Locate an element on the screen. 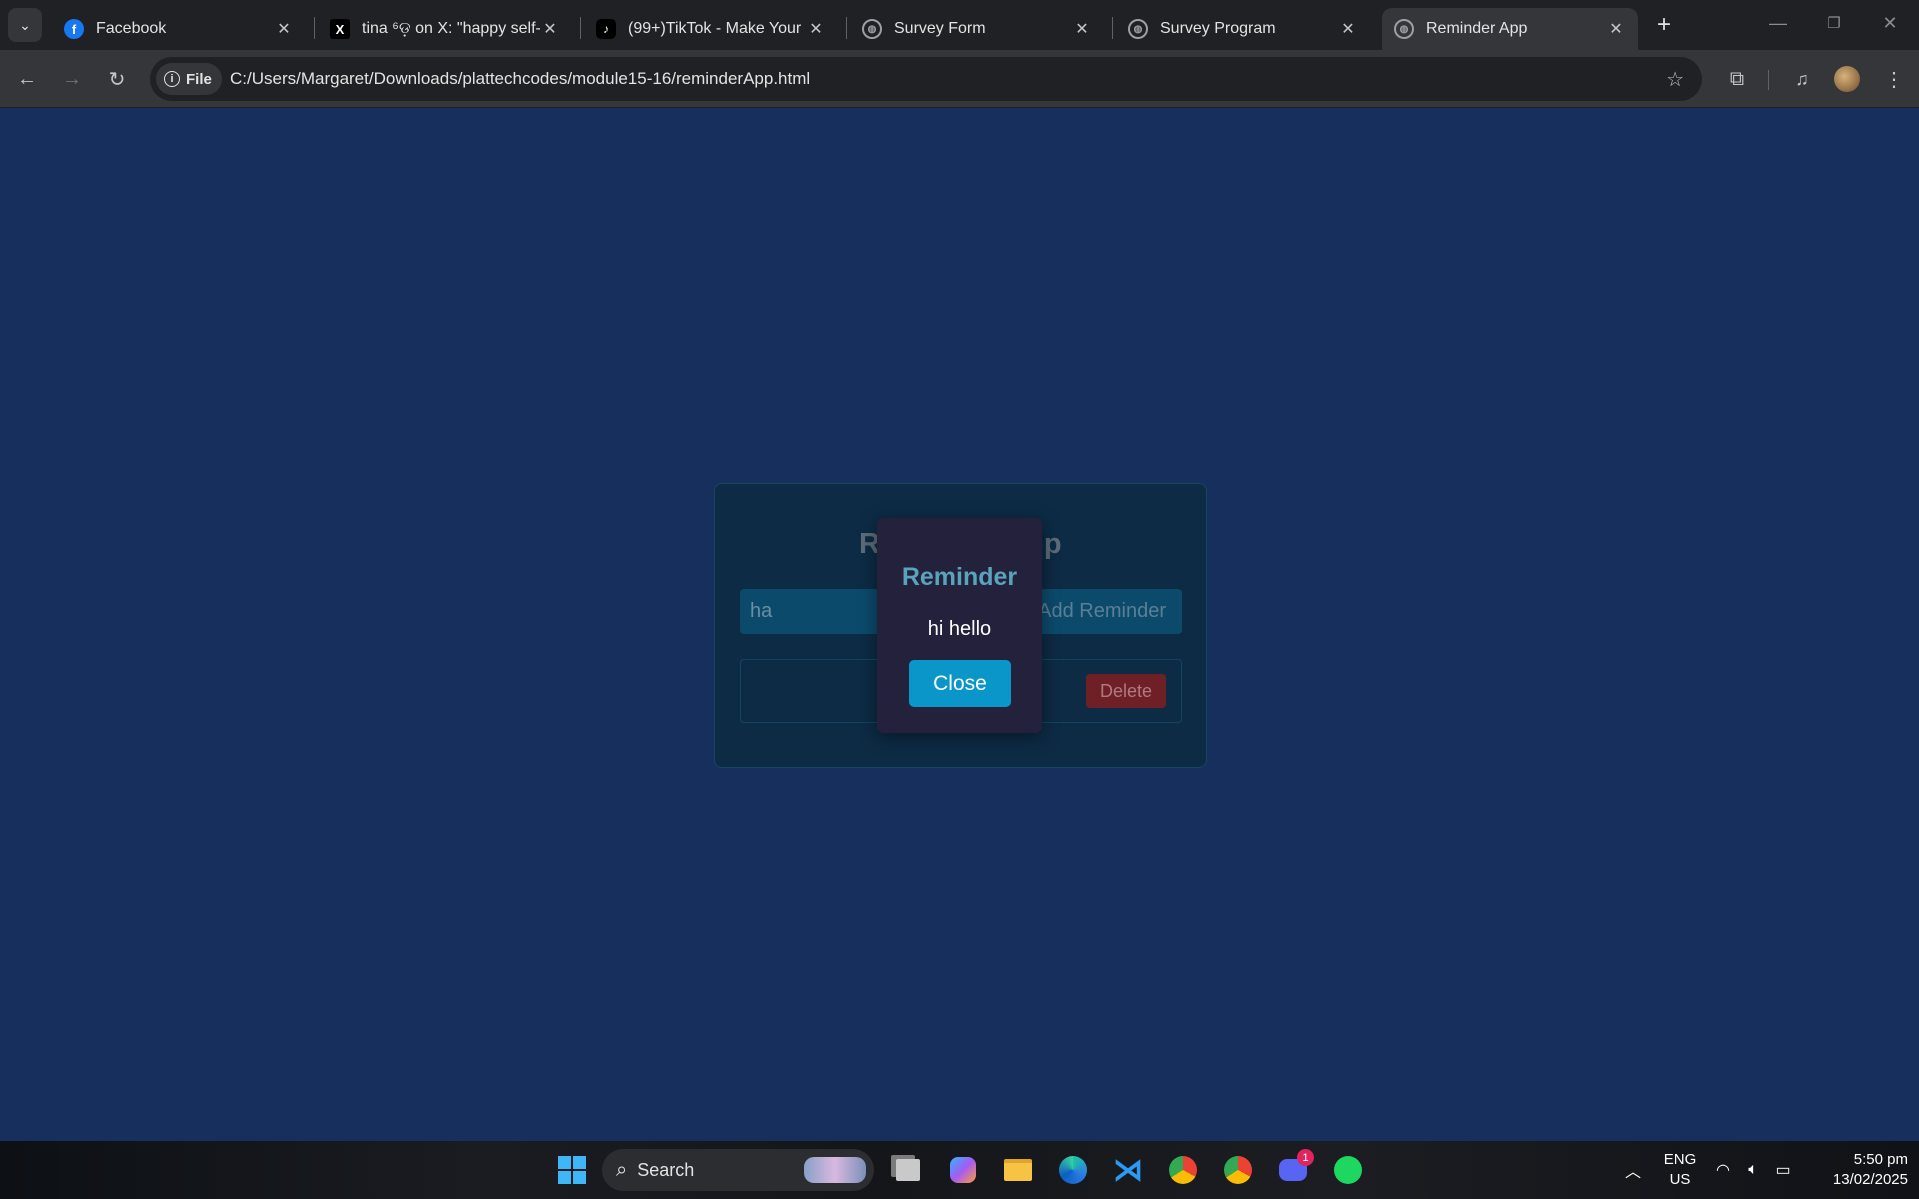 This screenshot has width=1919, height=1199. spotify-icon is located at coordinates (1348, 1170).